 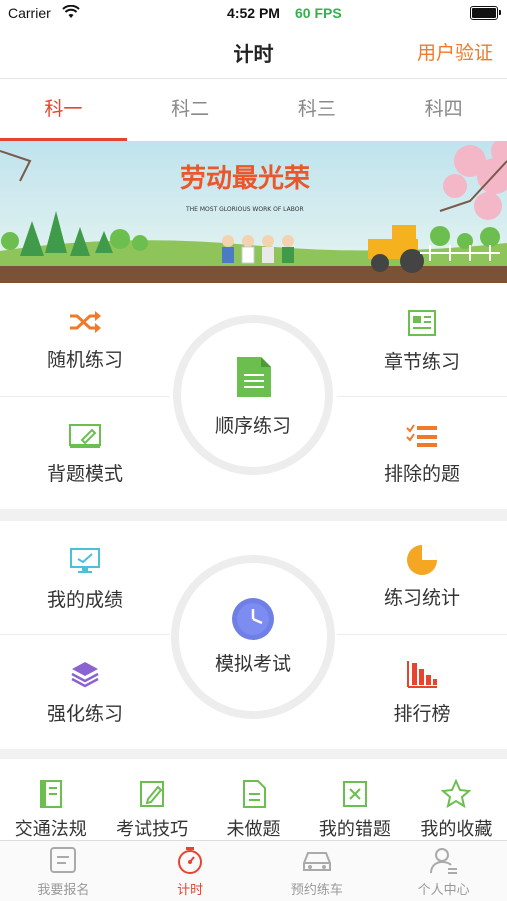 I want to click on user-icon, so click(x=443, y=861).